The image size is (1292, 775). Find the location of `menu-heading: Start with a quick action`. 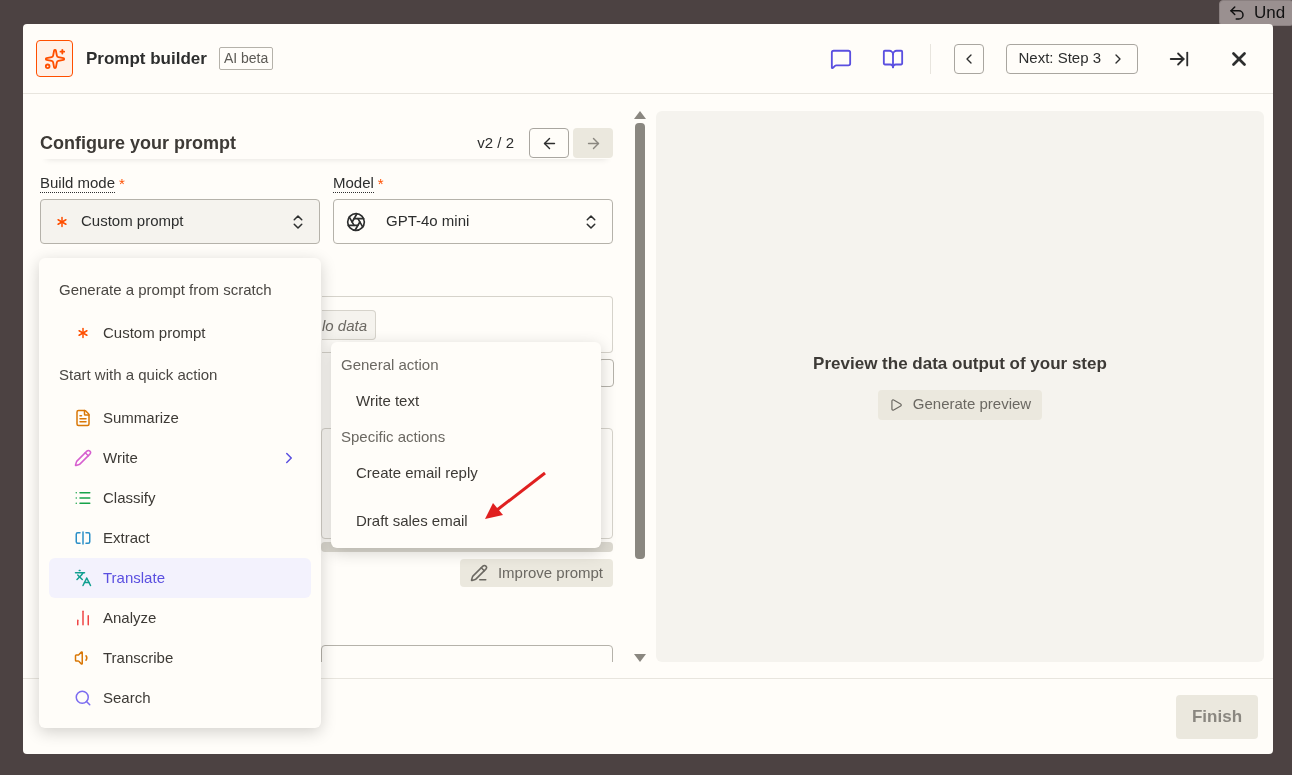

menu-heading: Start with a quick action is located at coordinates (138, 375).